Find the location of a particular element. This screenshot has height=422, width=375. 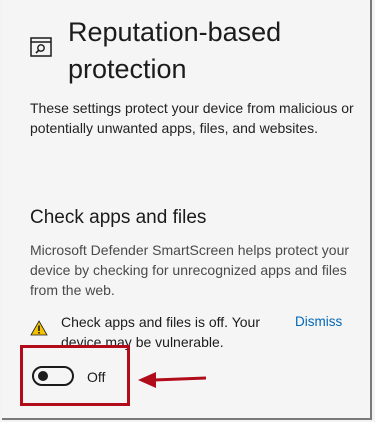

annotation-arrow-icon is located at coordinates (172, 380).